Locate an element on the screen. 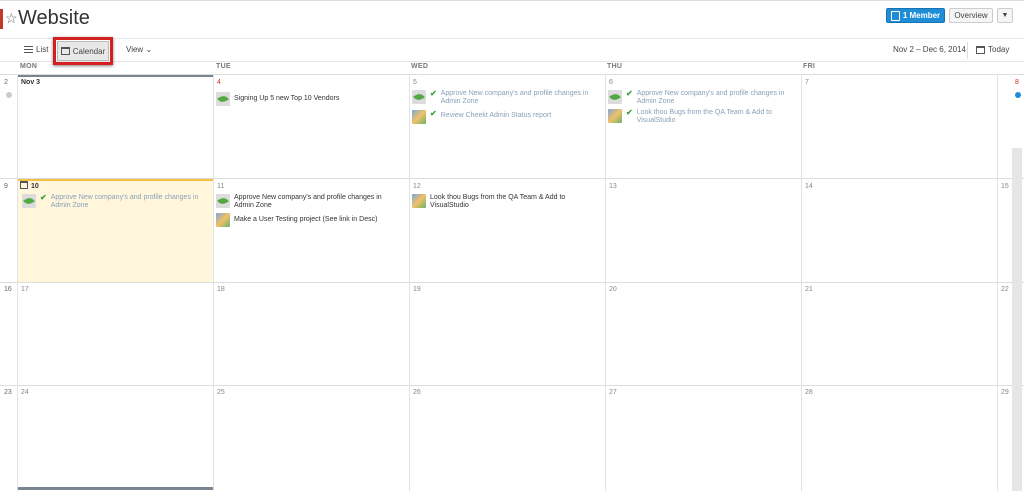 This screenshot has height=491, width=1024. view-dropdown: View ⌄ is located at coordinates (139, 49).